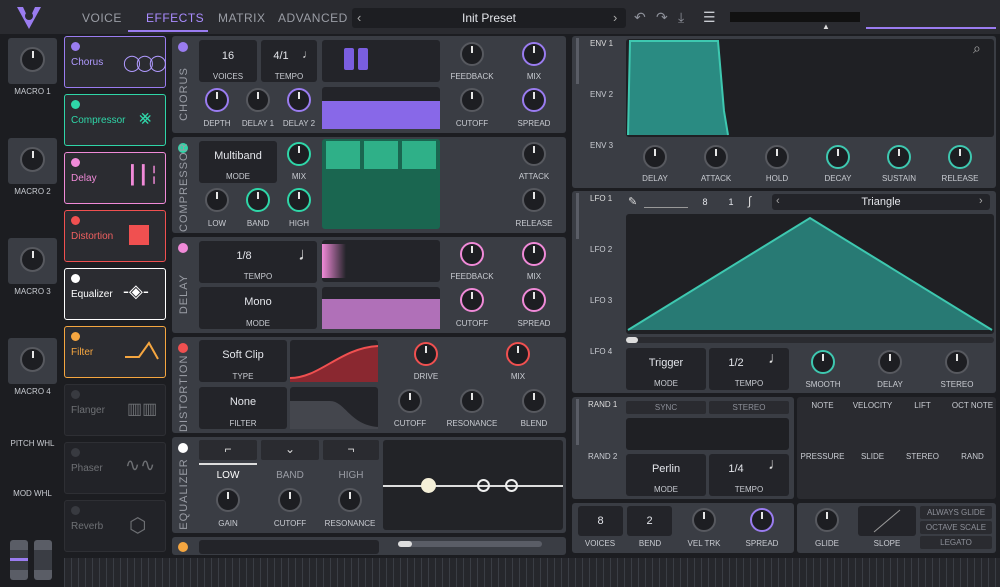 The image size is (1000, 587). I want to click on chorus-power-dot, so click(183, 47).